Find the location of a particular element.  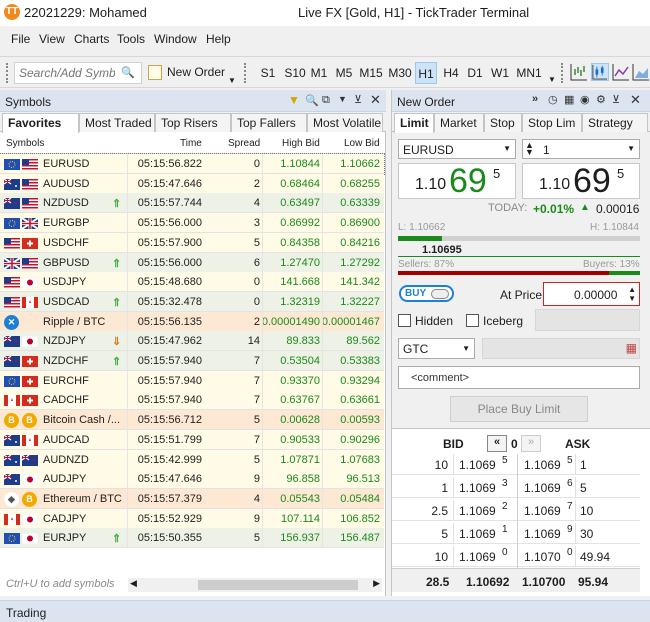

search-input is located at coordinates (65, 73).